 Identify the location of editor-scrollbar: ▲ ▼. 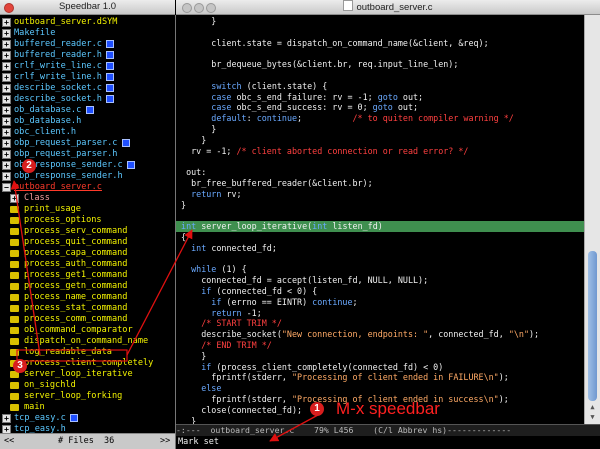
(592, 219).